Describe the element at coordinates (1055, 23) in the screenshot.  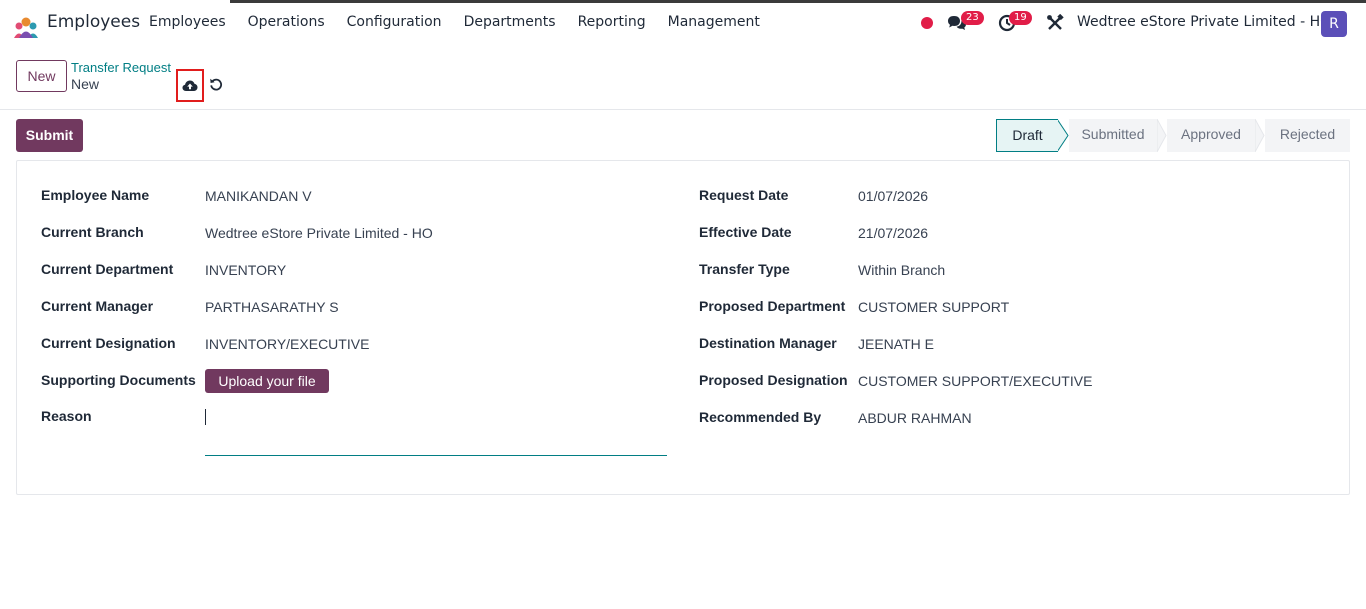
I see `tools-icon` at that location.